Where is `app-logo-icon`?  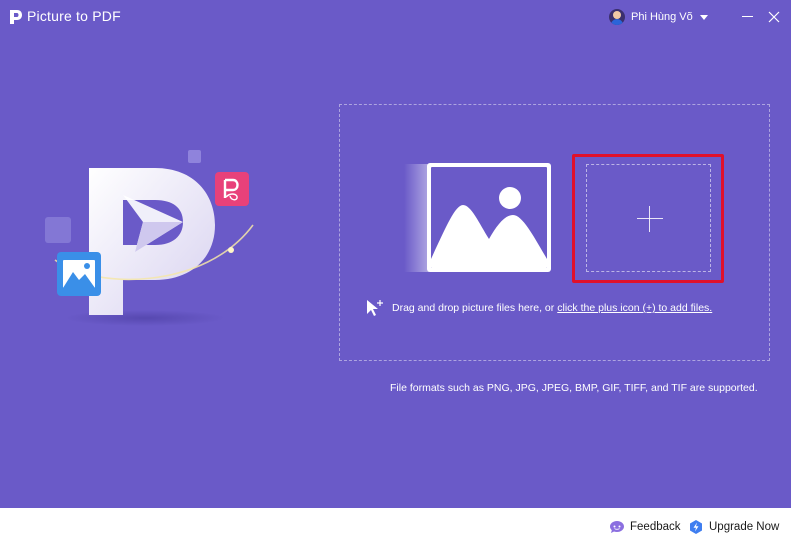
app-logo-icon is located at coordinates (16, 17).